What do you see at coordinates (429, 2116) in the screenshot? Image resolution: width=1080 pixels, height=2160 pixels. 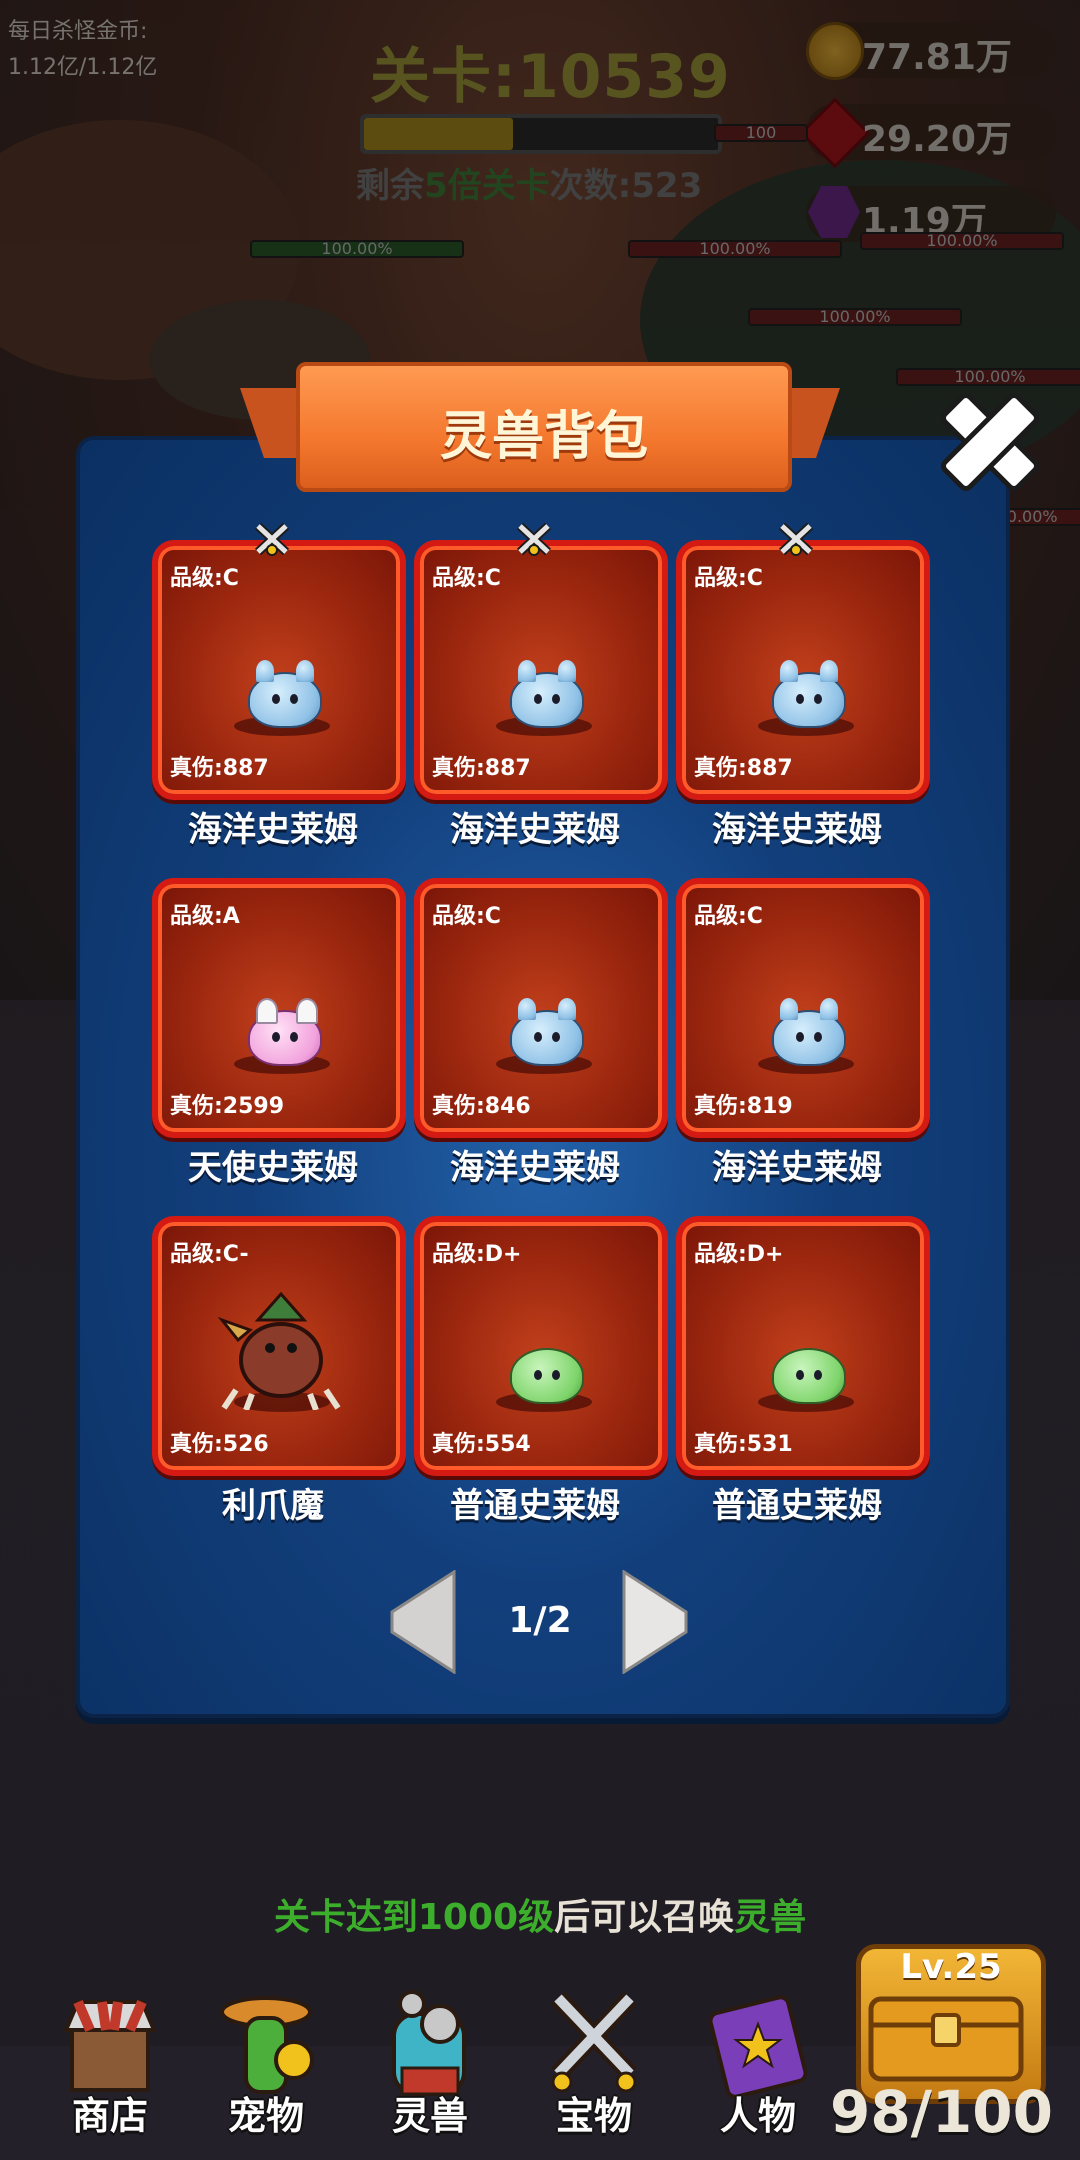 I see `nav-spirit-beast-label: 灵兽` at bounding box center [429, 2116].